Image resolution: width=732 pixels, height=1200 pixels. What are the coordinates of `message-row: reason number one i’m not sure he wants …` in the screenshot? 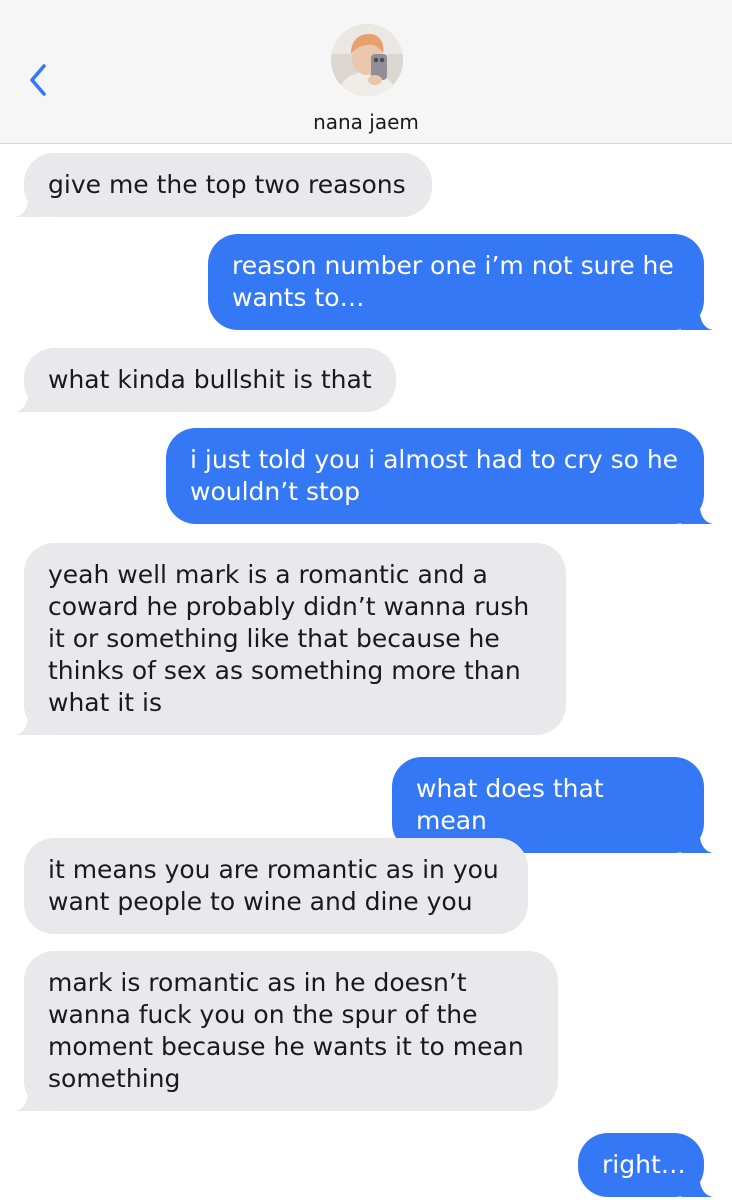 It's located at (460, 282).